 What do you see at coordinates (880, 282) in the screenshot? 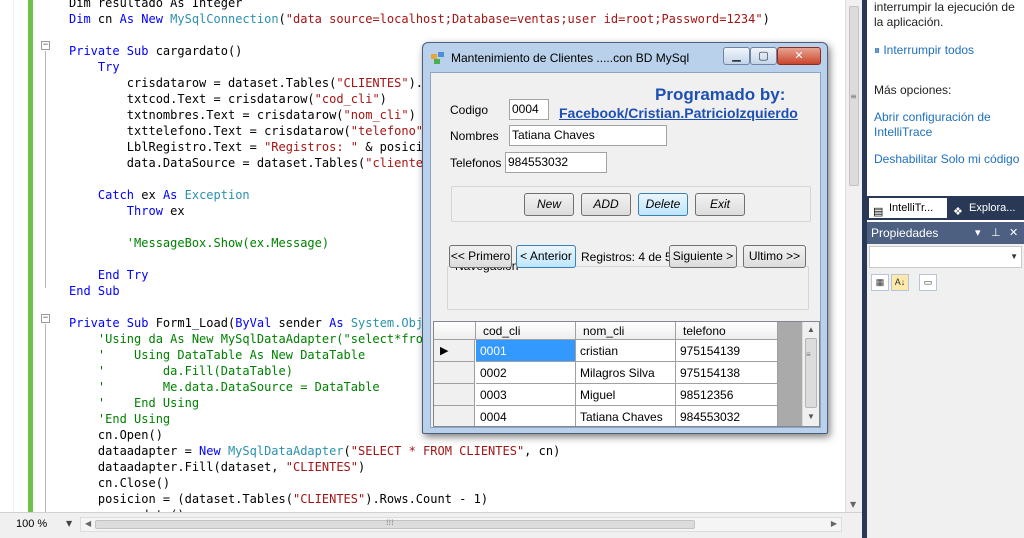
I see `categorized-icon: ▦` at bounding box center [880, 282].